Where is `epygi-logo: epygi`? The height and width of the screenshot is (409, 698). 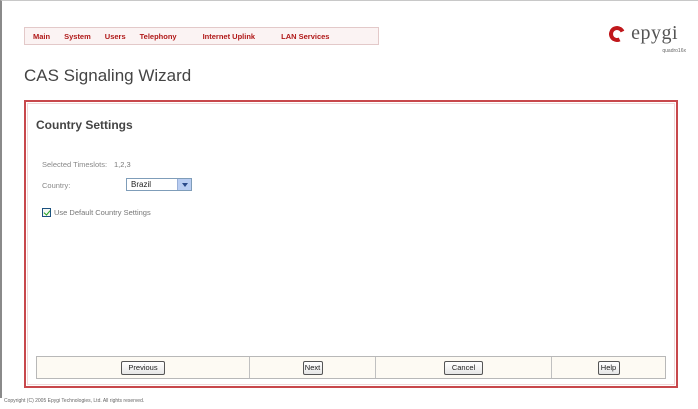
epygi-logo: epygi is located at coordinates (642, 33).